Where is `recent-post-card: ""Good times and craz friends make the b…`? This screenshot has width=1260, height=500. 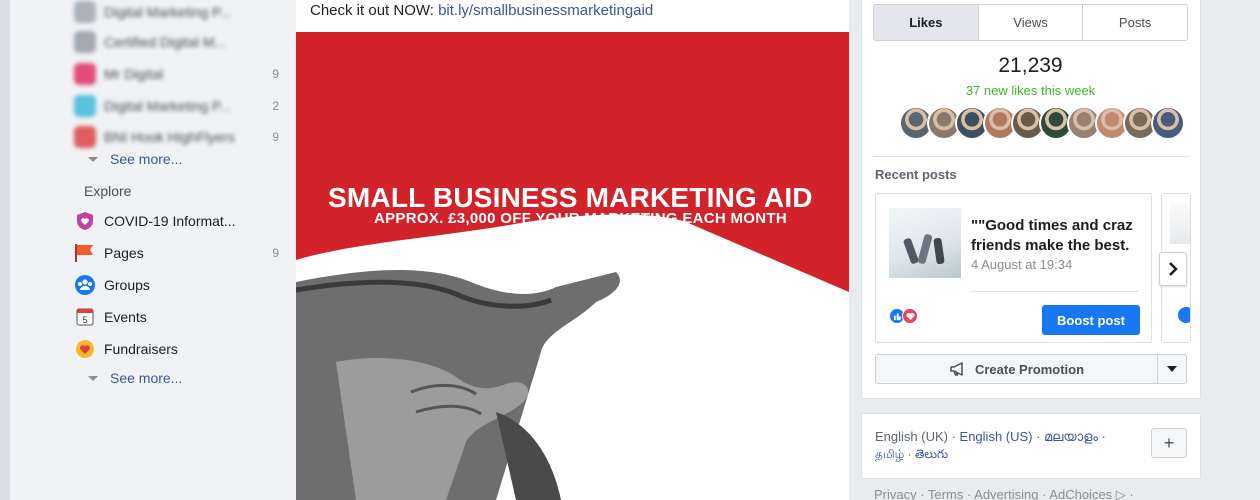
recent-post-card: ""Good times and craz friends make the b… is located at coordinates (1013, 268).